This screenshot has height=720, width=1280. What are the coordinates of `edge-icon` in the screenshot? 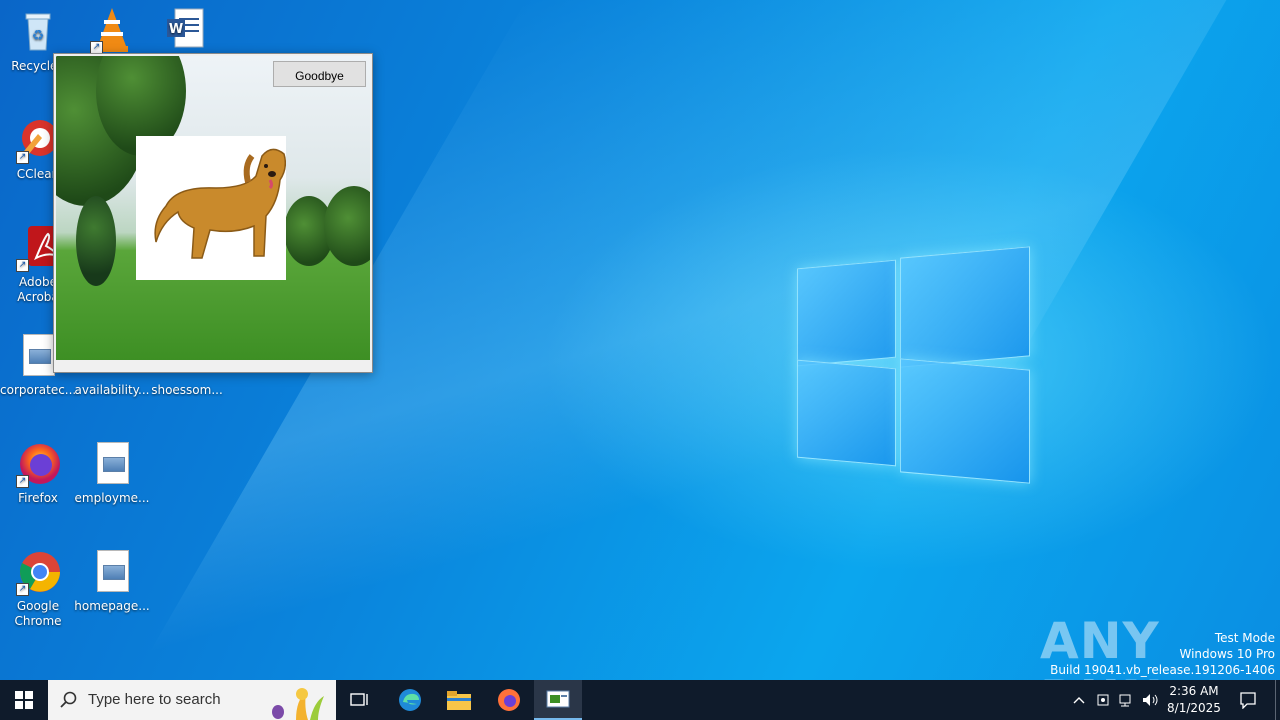 It's located at (410, 700).